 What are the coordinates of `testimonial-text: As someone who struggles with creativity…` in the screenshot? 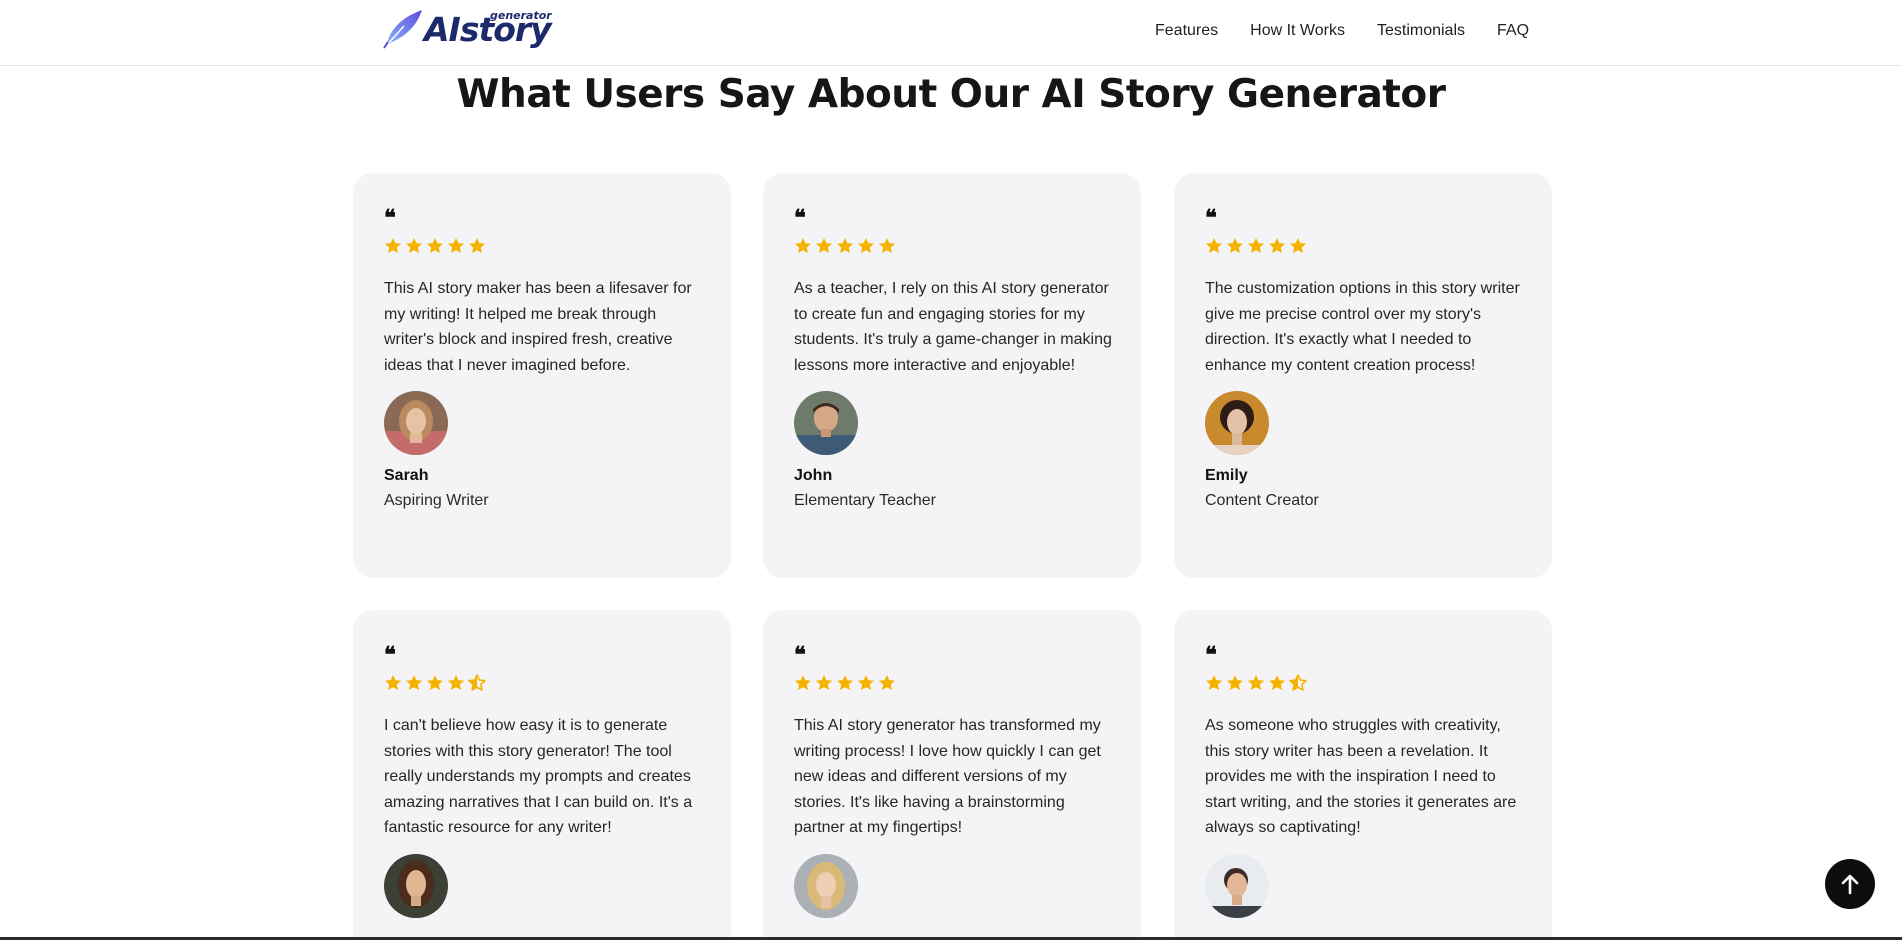 It's located at (1361, 776).